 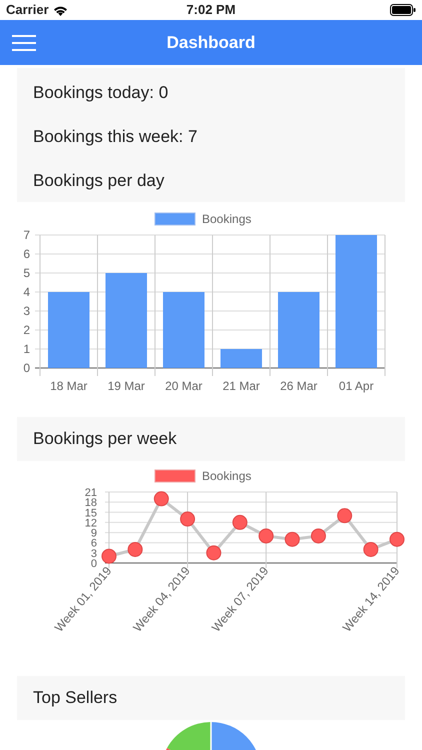 I want to click on axis-tick-label: 1, so click(x=26, y=349).